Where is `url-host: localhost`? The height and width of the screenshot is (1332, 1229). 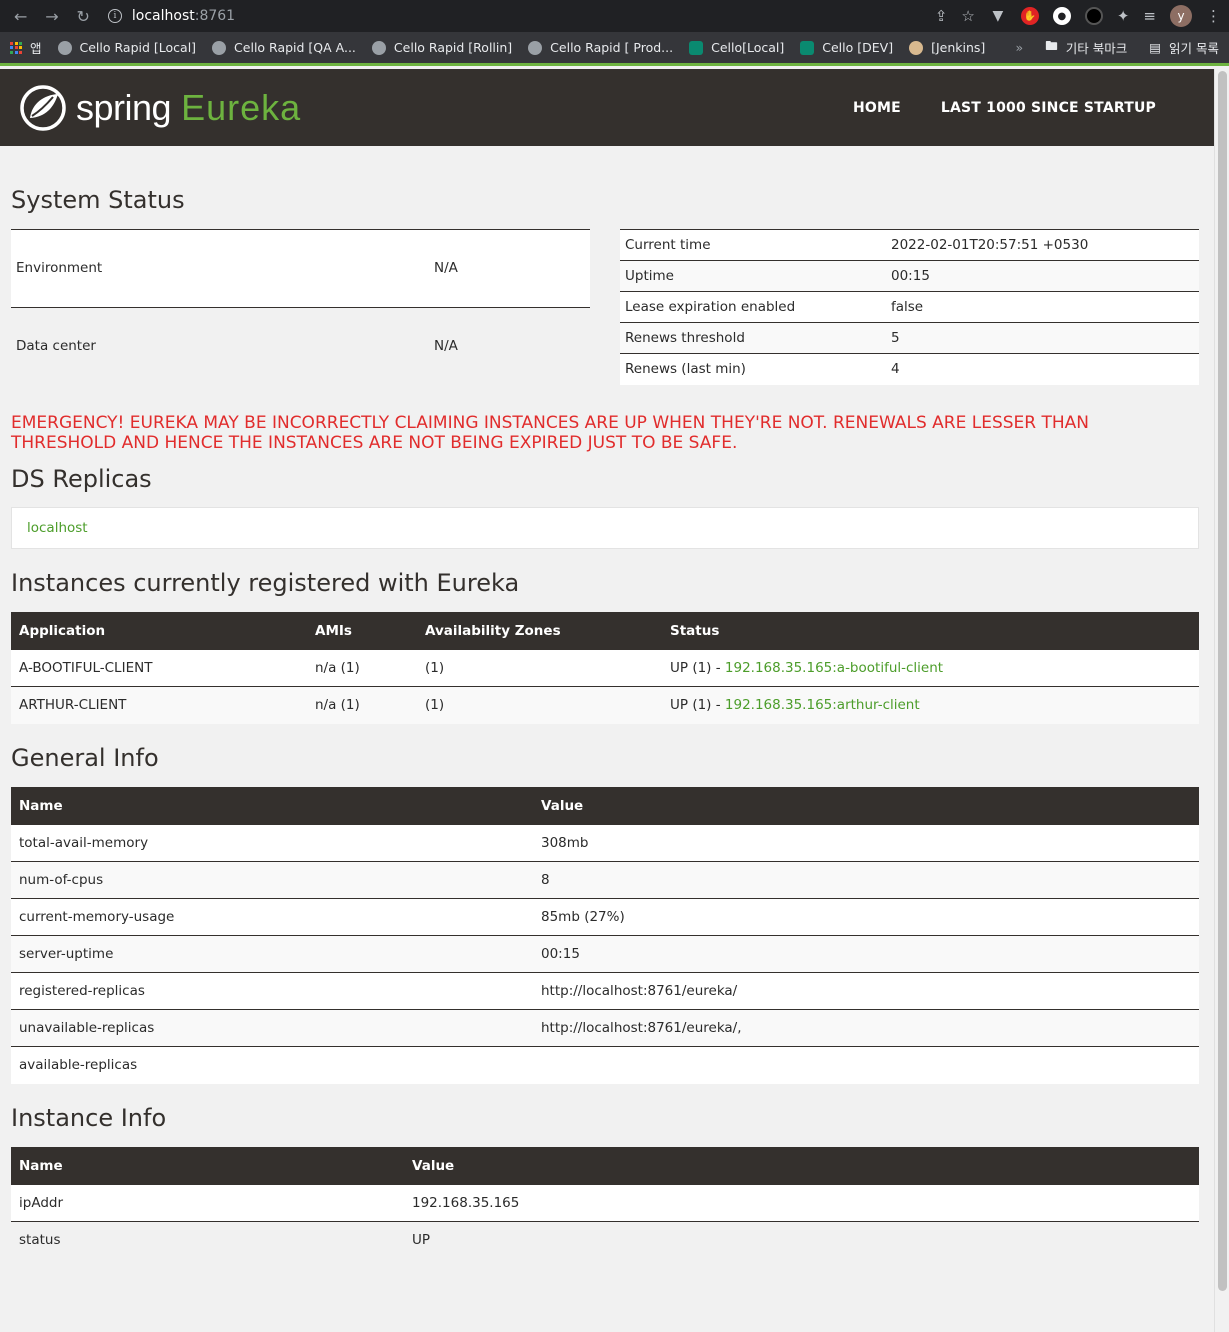
url-host: localhost is located at coordinates (163, 16).